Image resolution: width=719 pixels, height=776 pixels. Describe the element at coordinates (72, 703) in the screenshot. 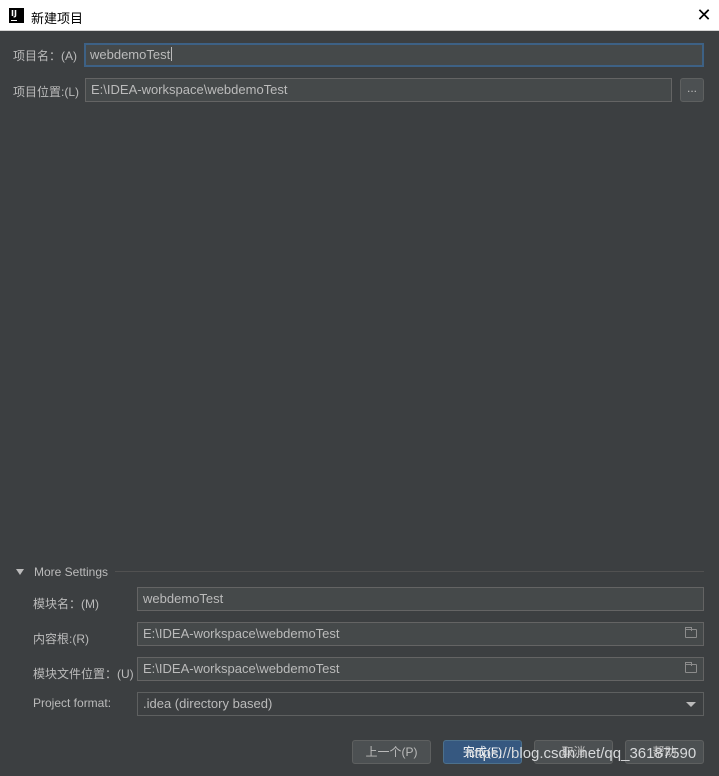

I see `project-format-label: Project format:` at that location.